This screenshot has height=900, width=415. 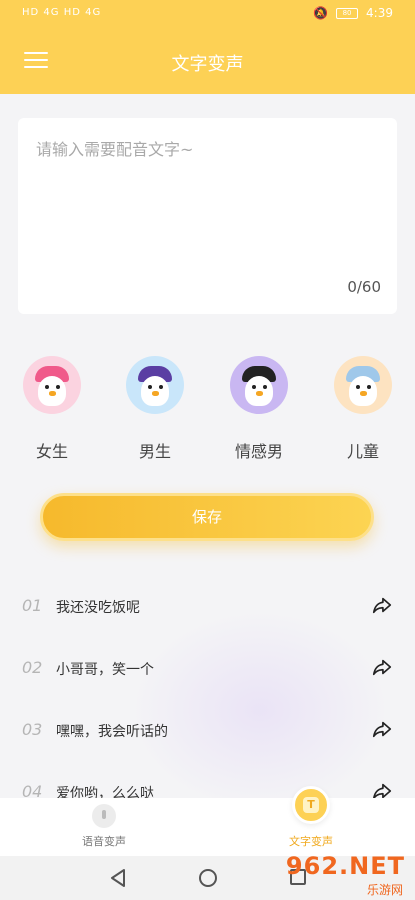 I want to click on app-bar: 文字变声, so click(x=207, y=62).